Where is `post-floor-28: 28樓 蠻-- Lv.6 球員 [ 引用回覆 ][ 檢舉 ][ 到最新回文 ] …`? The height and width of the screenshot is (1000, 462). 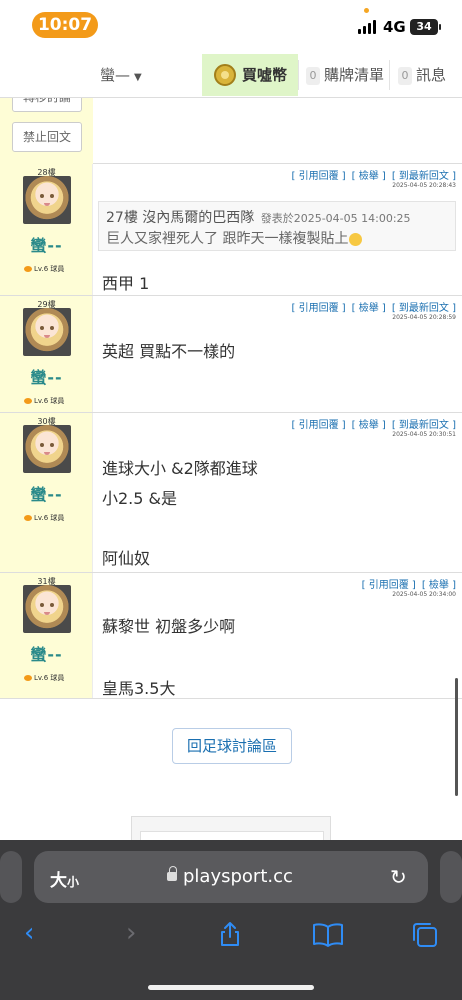 post-floor-28: 28樓 蠻-- Lv.6 球員 [ 引用回覆 ][ 檢舉 ][ 到最新回文 ] … is located at coordinates (231, 230).